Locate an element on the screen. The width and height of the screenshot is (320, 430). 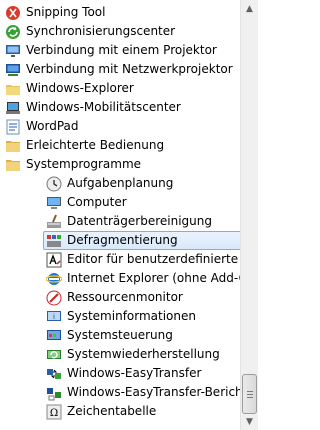
menu-item: Datenträgerbereinigung is located at coordinates (129, 221).